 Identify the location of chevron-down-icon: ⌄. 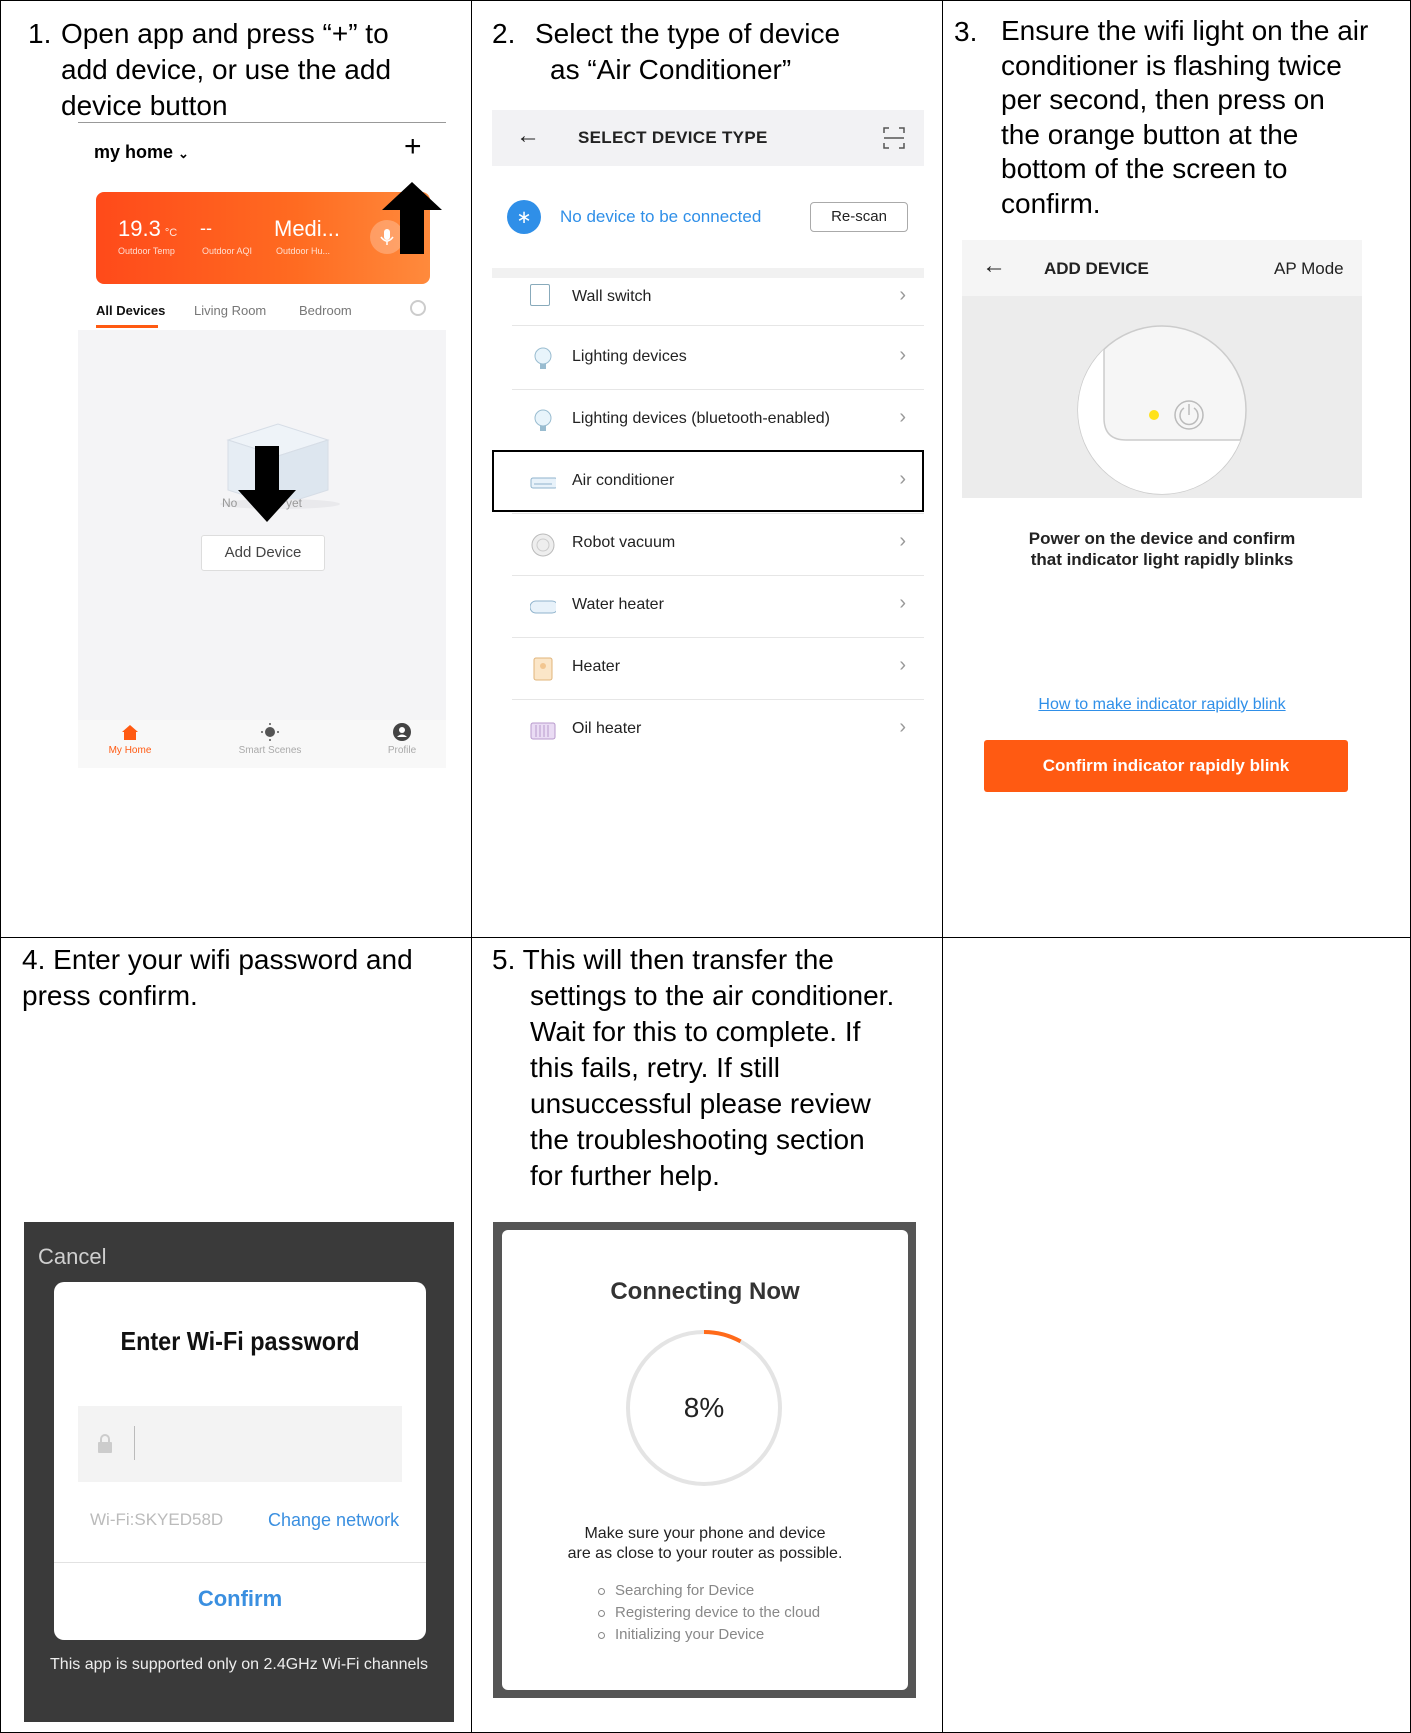
(183, 153).